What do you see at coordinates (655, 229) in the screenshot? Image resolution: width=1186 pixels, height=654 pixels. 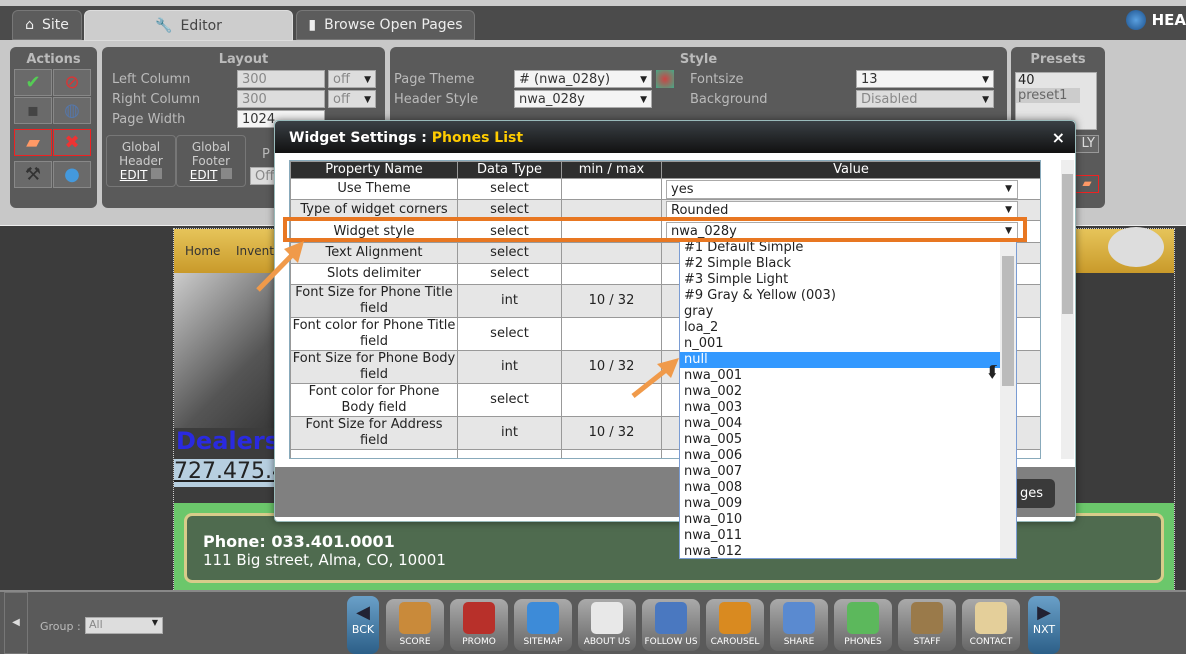 I see `highlight-box` at bounding box center [655, 229].